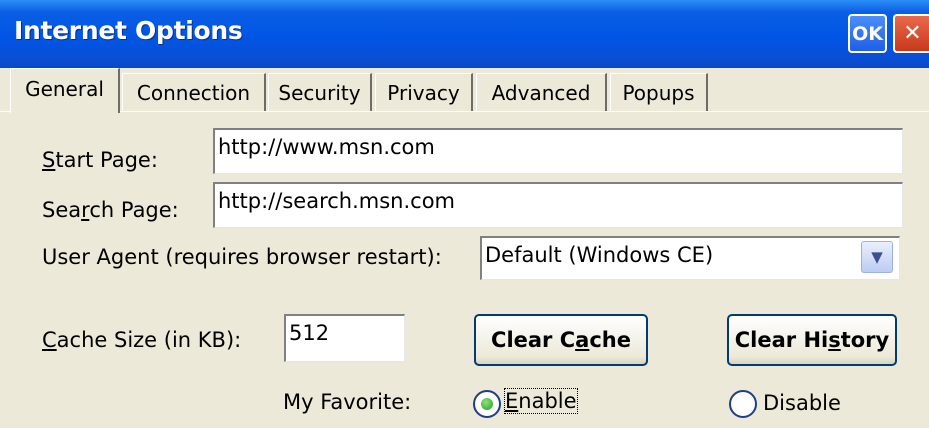 This screenshot has width=929, height=428. I want to click on window-title: Internet Options, so click(128, 30).